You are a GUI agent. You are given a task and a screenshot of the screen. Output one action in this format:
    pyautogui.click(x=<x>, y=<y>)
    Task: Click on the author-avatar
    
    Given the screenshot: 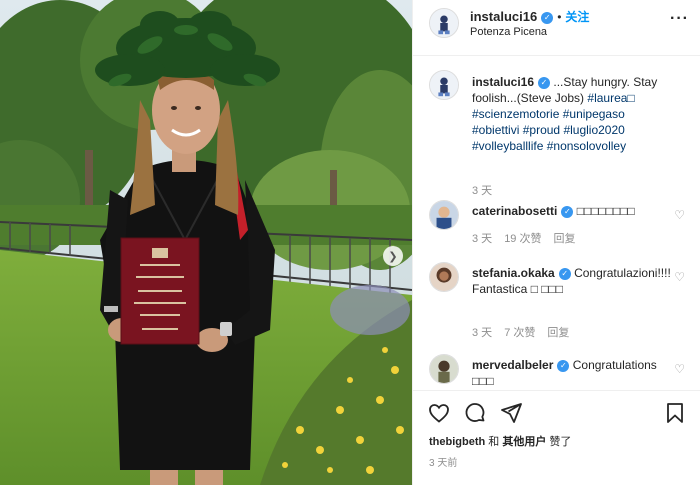 What is the action you would take?
    pyautogui.click(x=444, y=23)
    